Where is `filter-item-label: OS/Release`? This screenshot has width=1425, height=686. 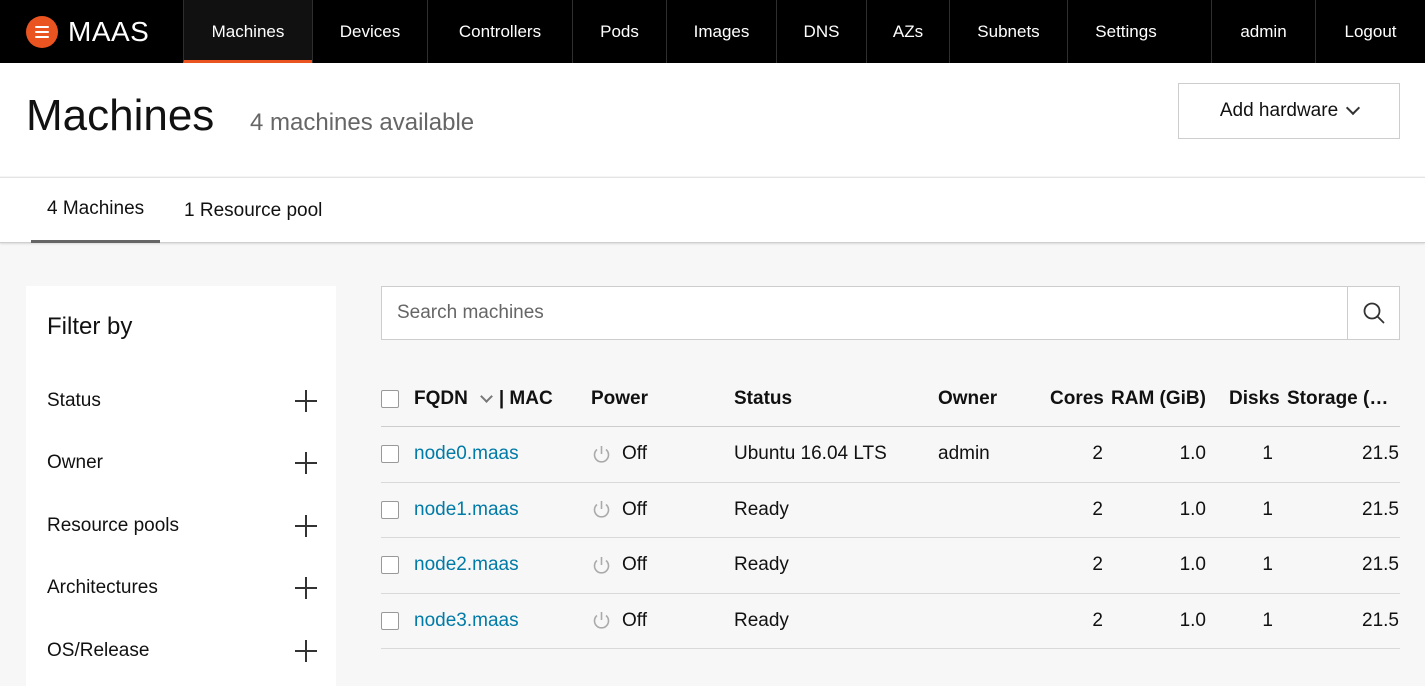
filter-item-label: OS/Release is located at coordinates (98, 650).